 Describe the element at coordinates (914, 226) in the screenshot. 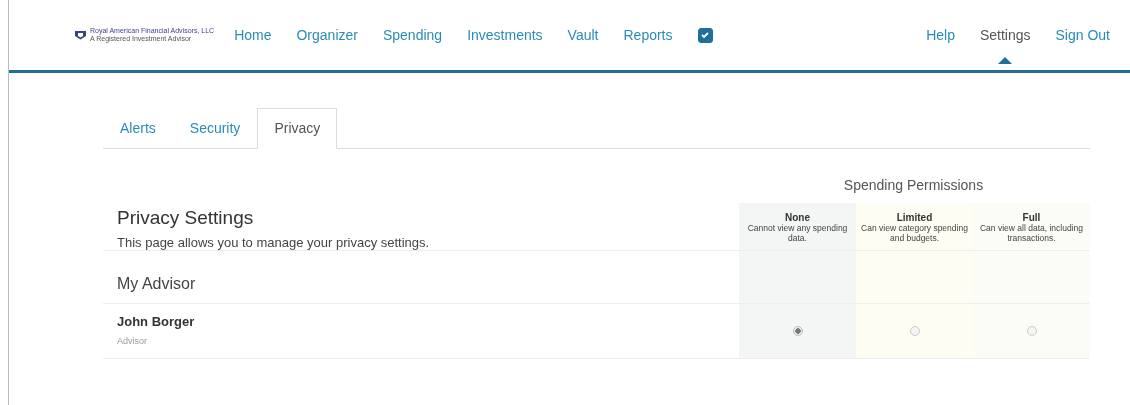

I see `permission-column-header: Limited Can view category spending and budgets.` at that location.